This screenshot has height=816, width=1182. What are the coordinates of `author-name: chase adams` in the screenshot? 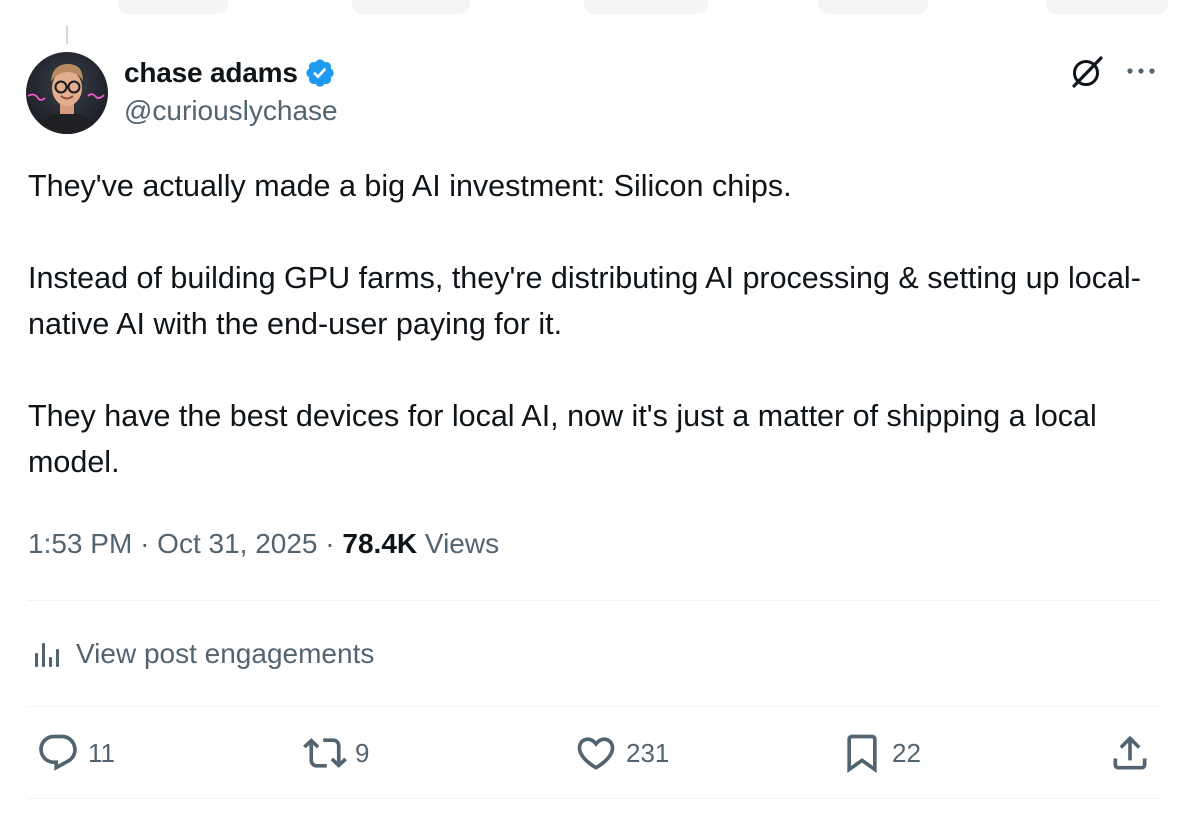 It's located at (211, 73).